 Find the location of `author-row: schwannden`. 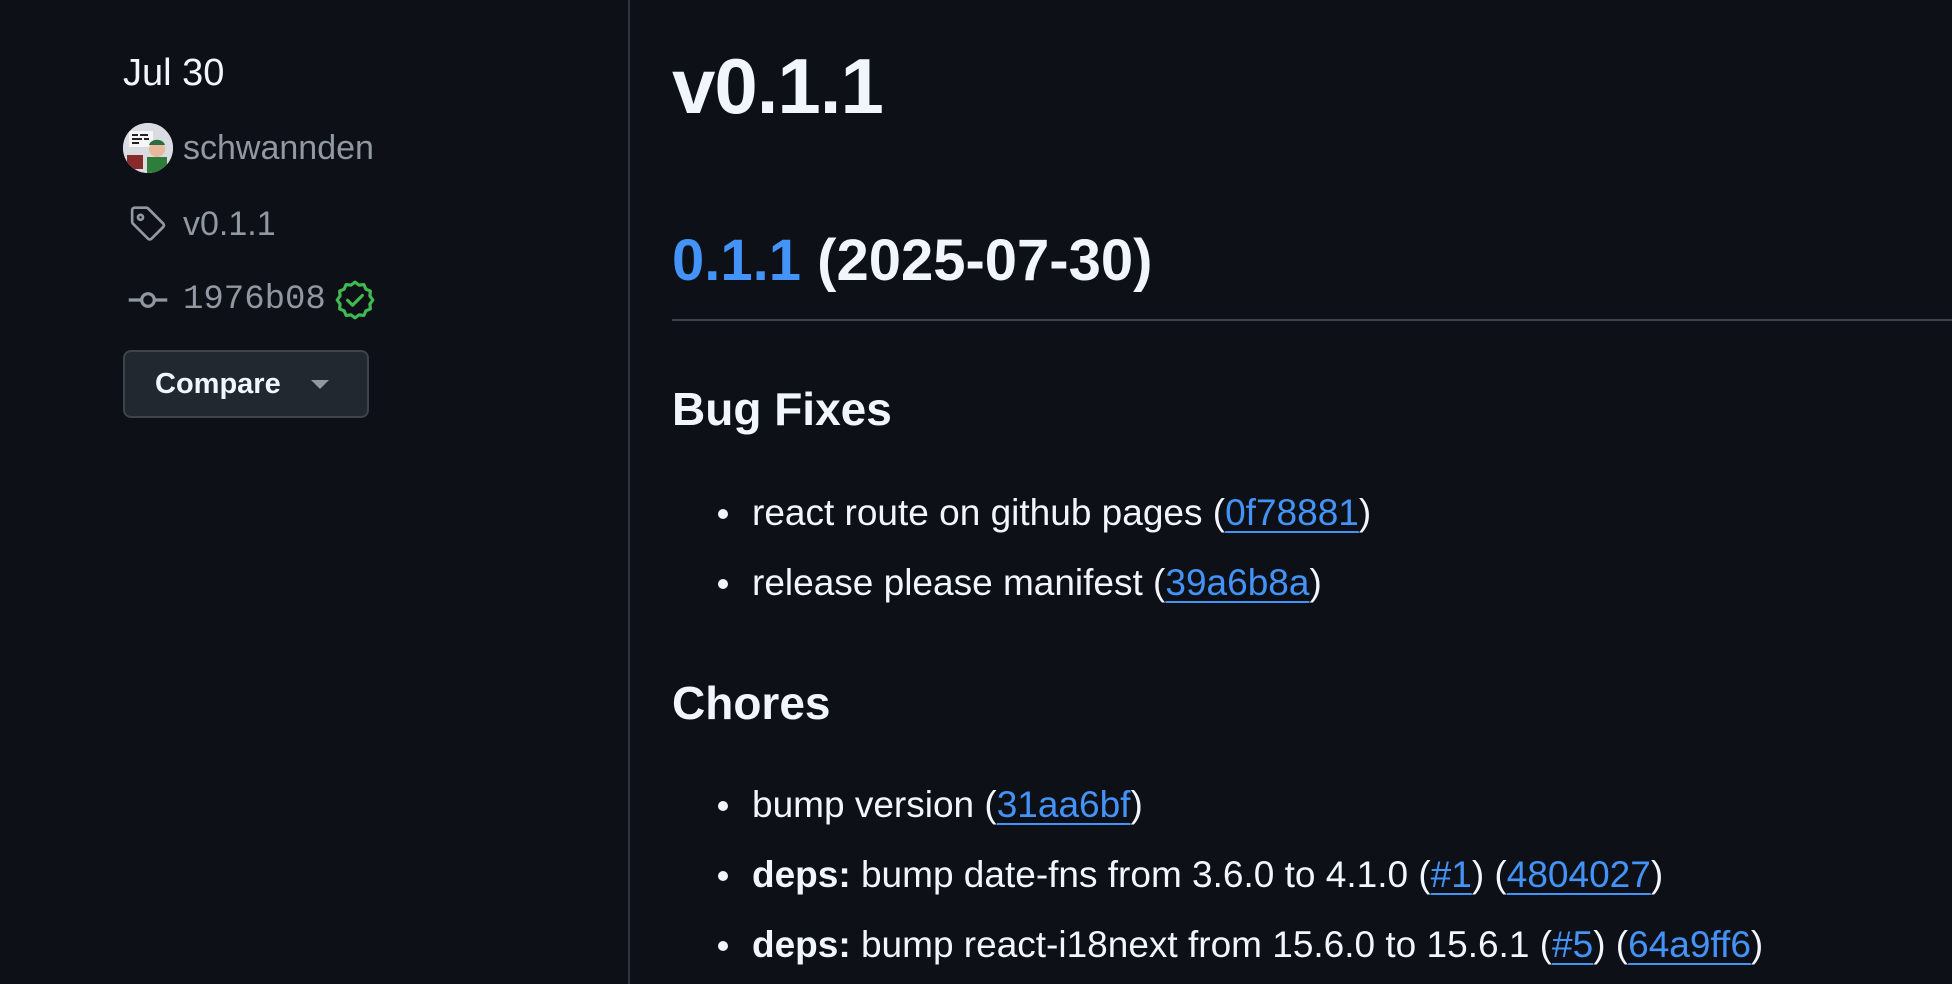

author-row: schwannden is located at coordinates (249, 148).